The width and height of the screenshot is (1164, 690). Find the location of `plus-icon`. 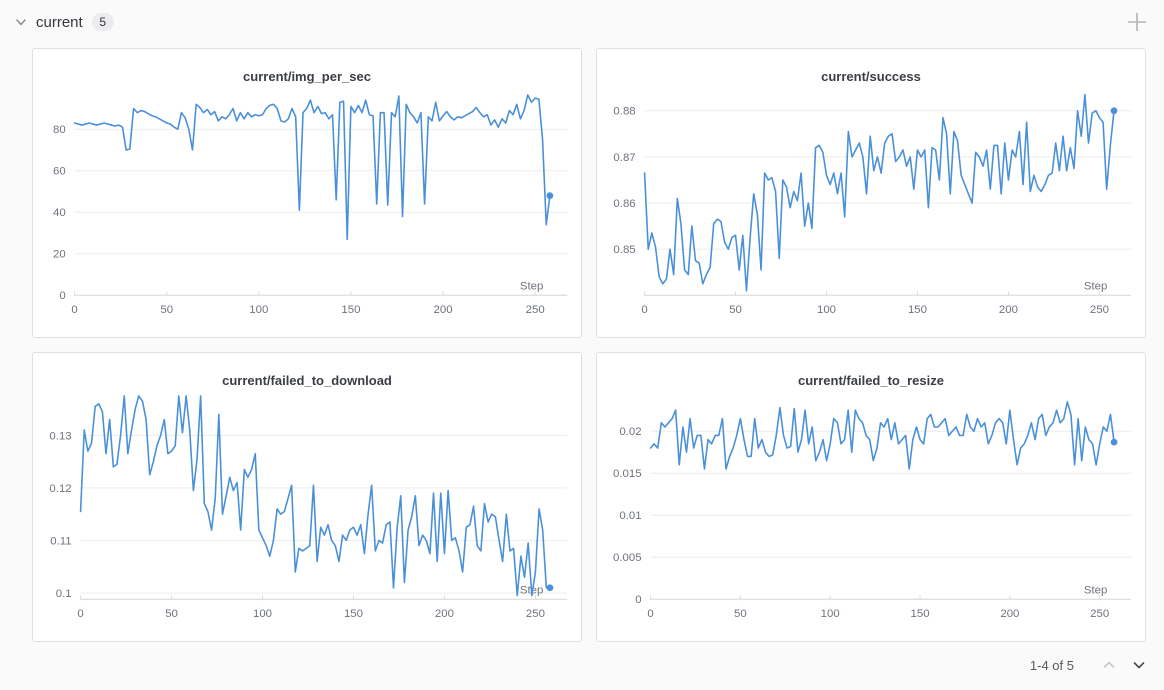

plus-icon is located at coordinates (1137, 22).